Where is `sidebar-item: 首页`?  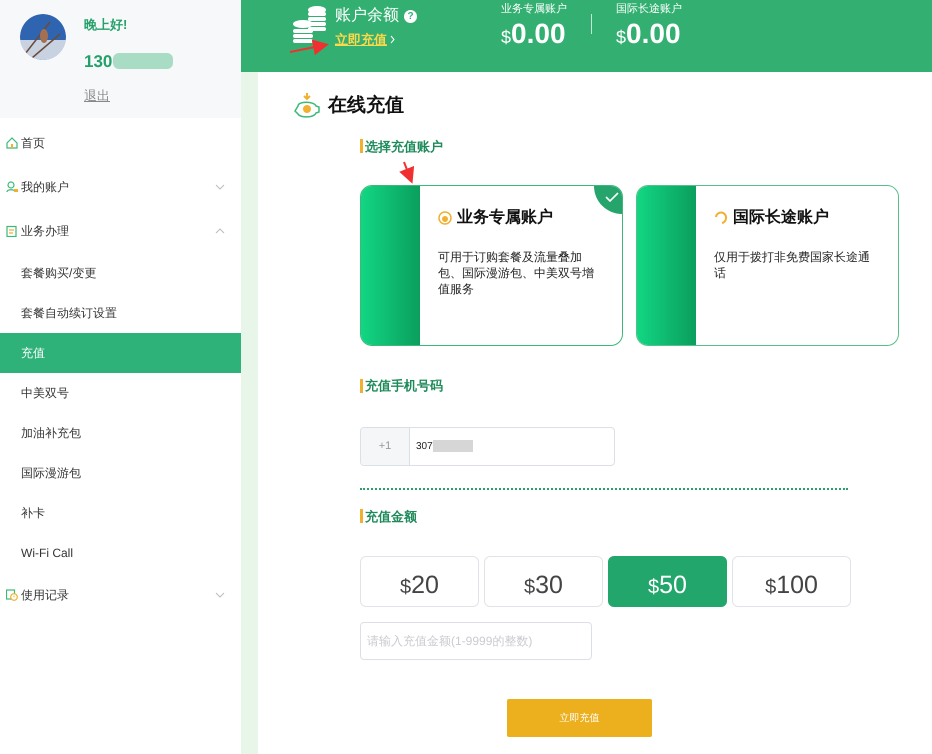 sidebar-item: 首页 is located at coordinates (120, 143).